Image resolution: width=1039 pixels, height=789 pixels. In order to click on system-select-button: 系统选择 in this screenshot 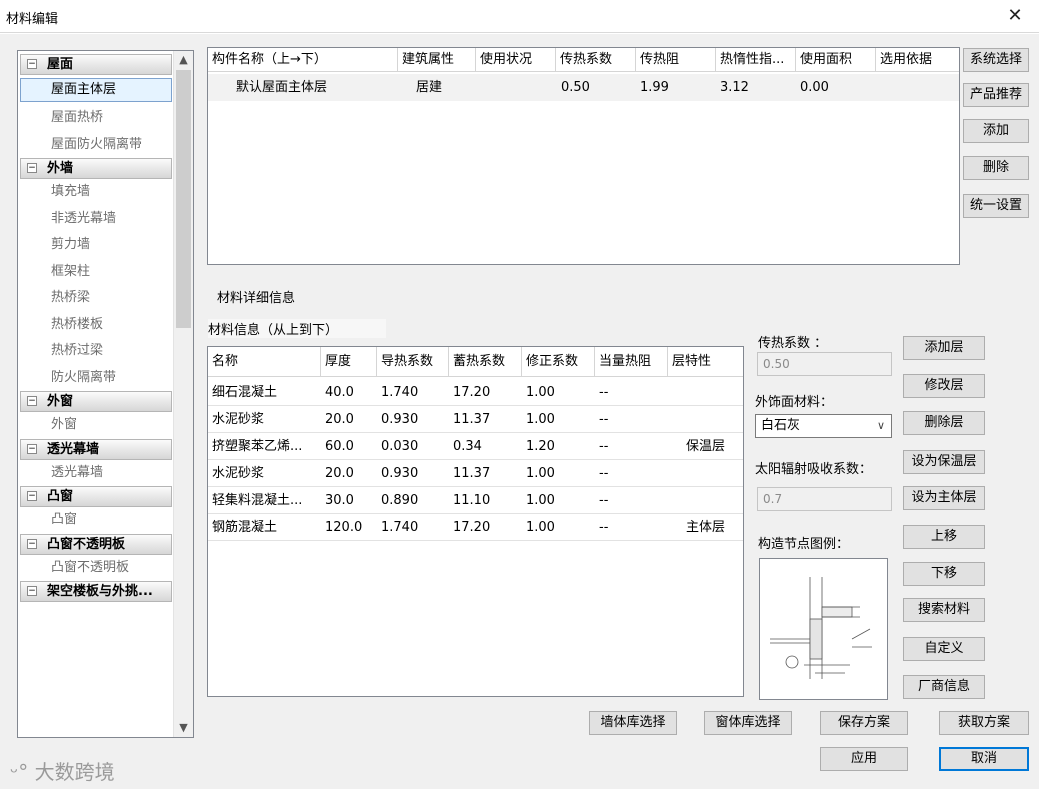, I will do `click(996, 60)`.